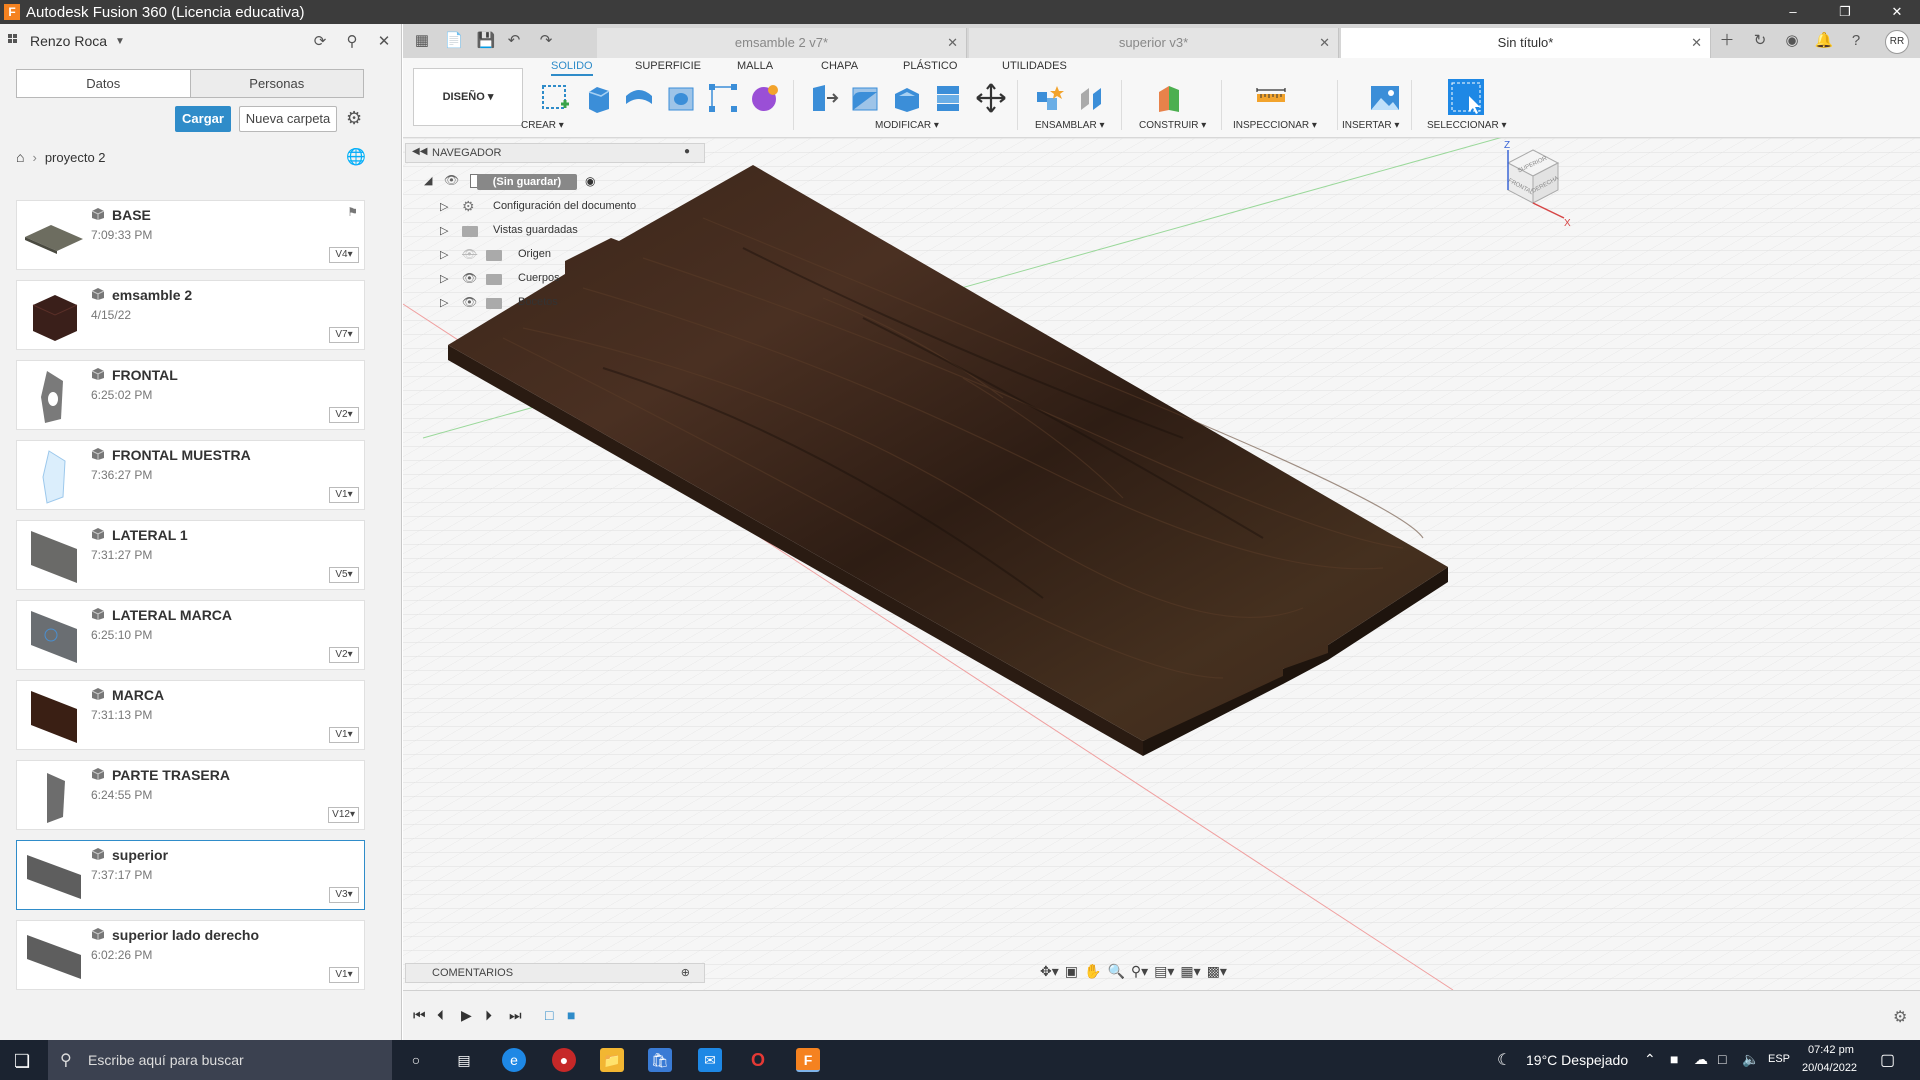 This screenshot has width=1920, height=1080. Describe the element at coordinates (930, 66) in the screenshot. I see `tab-plastico: PLÁSTICO` at that location.